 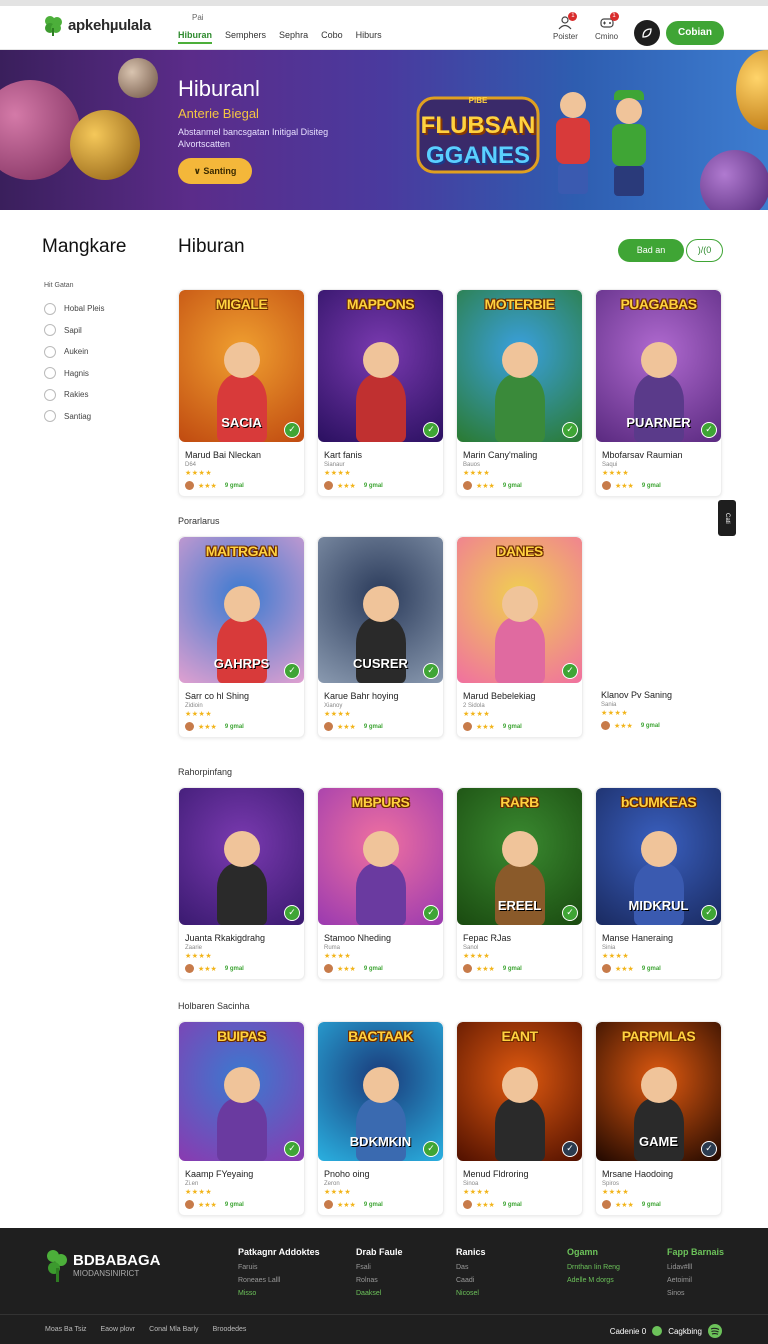 I want to click on footer-bottom-link: Conal Mla Barly, so click(x=173, y=1329).